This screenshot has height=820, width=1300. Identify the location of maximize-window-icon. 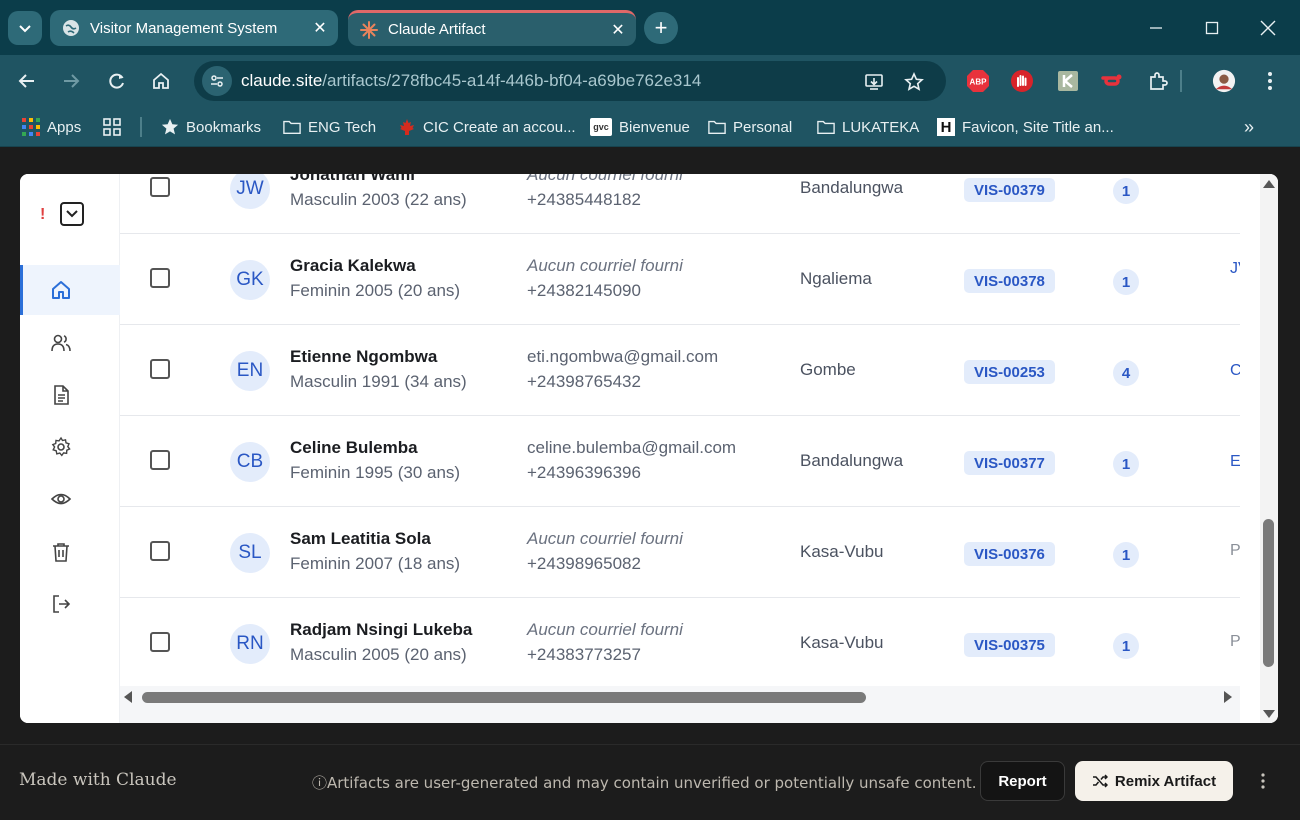
(1212, 27).